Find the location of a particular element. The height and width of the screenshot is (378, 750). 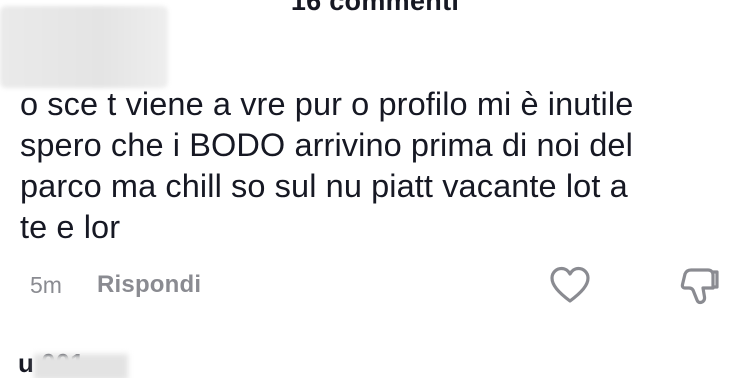

comment-line: te e lor is located at coordinates (70, 227).